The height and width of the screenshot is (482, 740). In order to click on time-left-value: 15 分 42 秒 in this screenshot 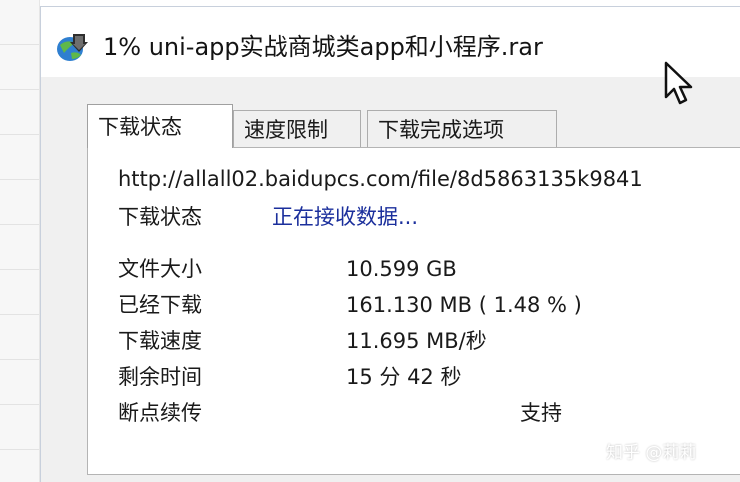, I will do `click(404, 377)`.